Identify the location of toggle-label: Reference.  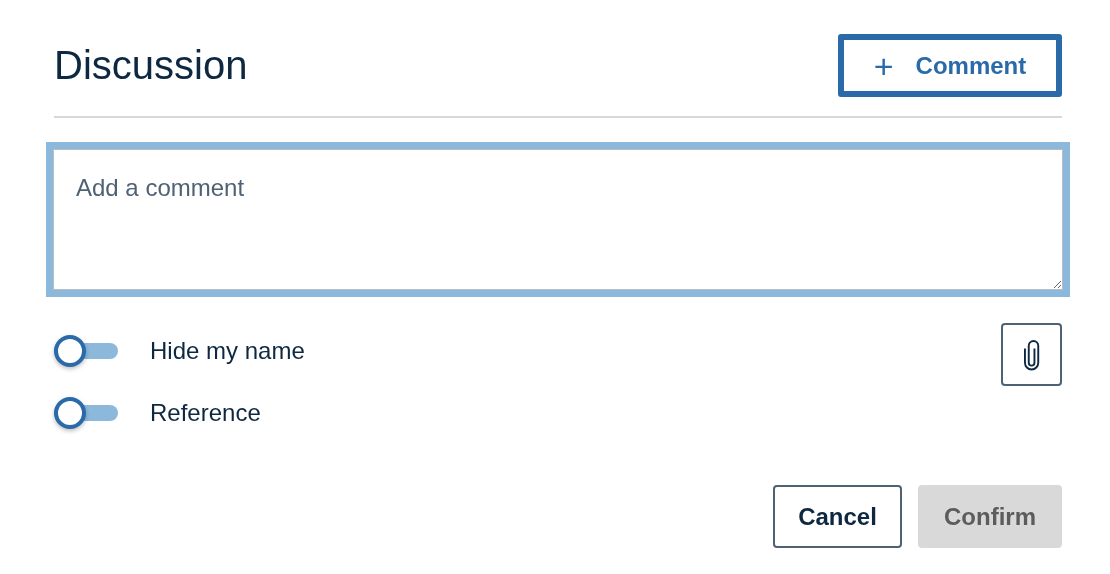
(205, 413).